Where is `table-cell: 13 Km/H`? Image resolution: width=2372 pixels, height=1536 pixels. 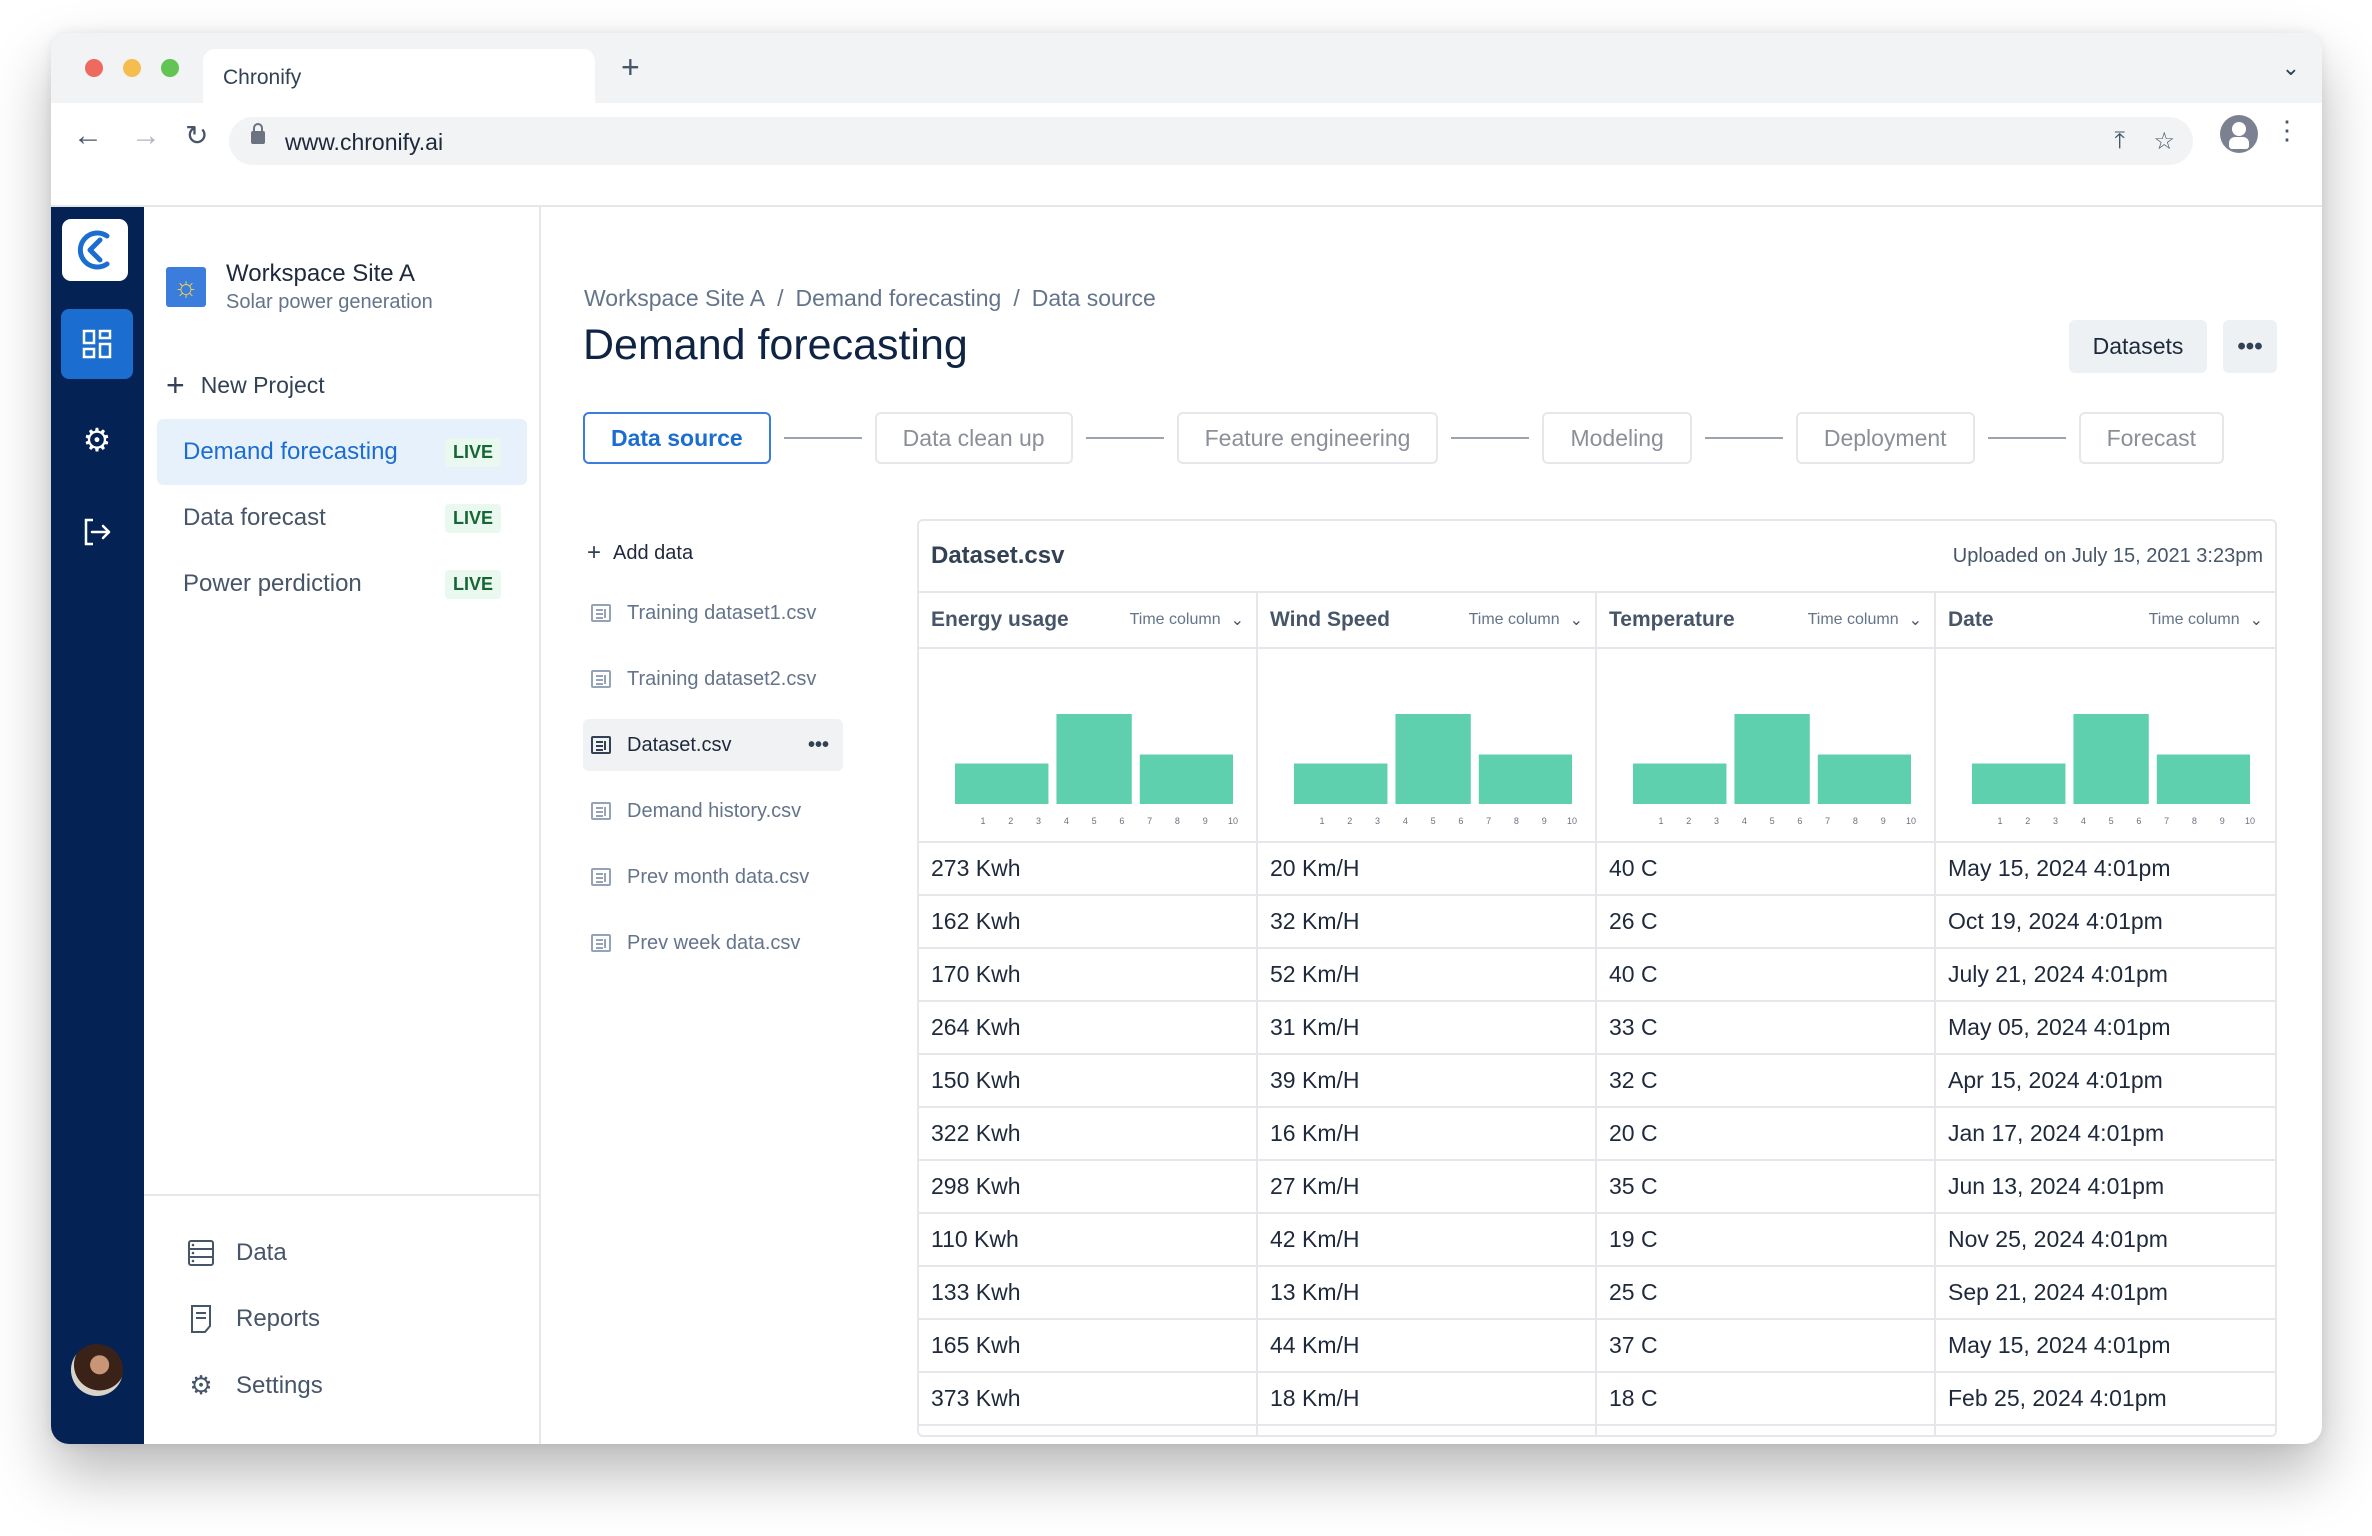
table-cell: 13 Km/H is located at coordinates (1427, 1293).